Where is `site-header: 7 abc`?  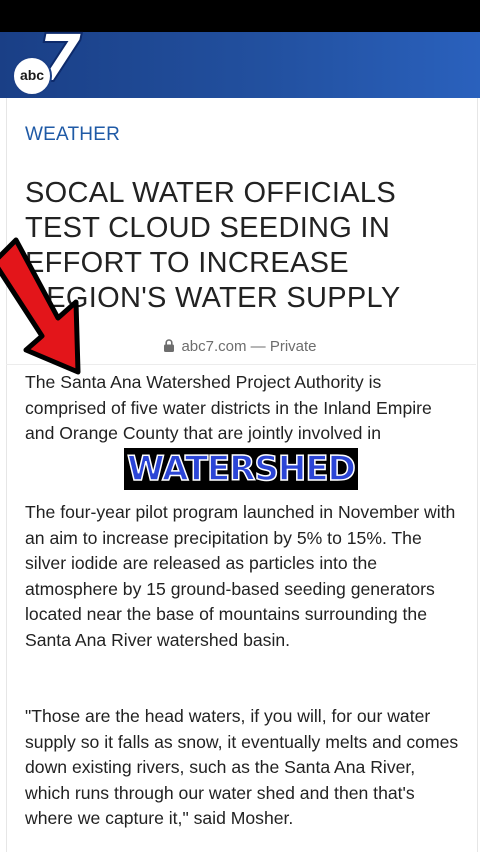 site-header: 7 abc is located at coordinates (240, 61).